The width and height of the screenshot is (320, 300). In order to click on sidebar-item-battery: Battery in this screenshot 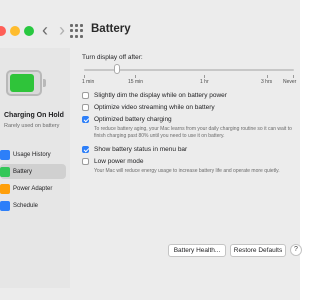, I will do `click(33, 171)`.